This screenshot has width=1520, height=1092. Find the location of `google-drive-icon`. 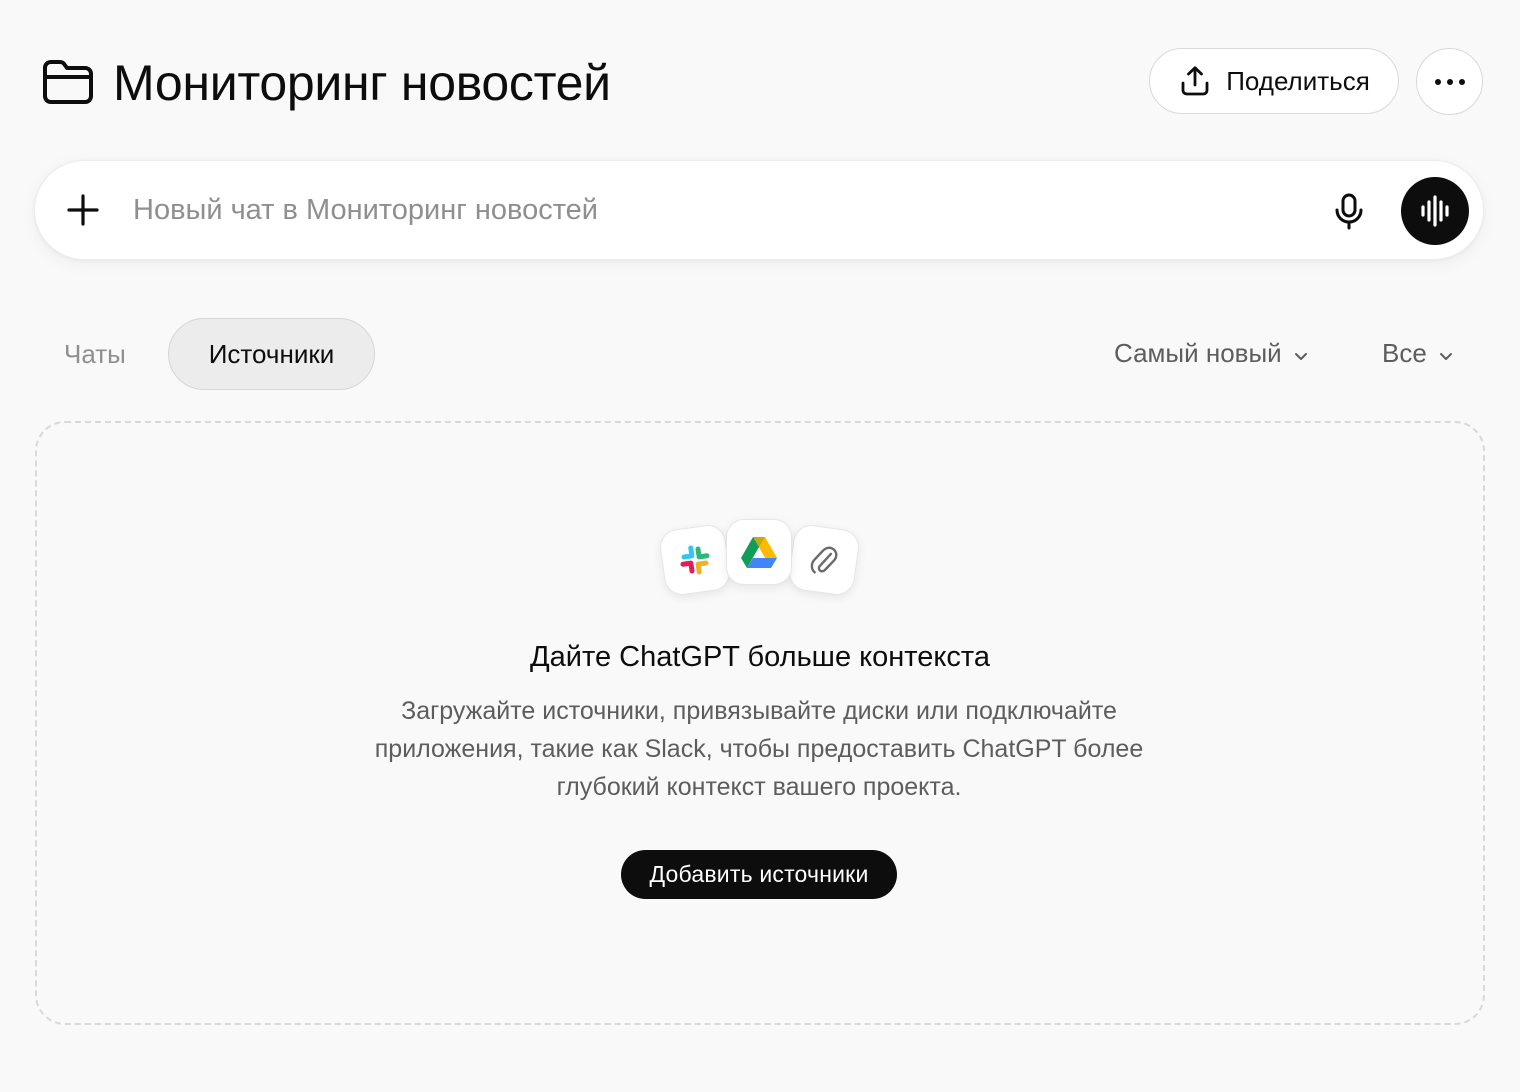

google-drive-icon is located at coordinates (759, 552).